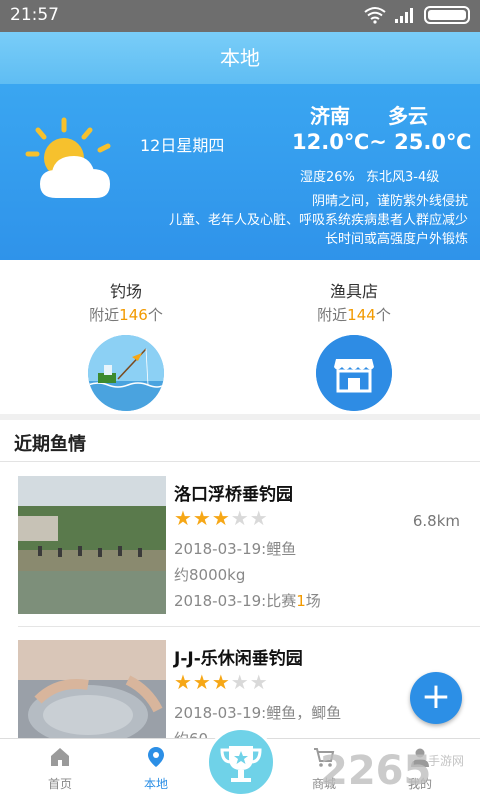 This screenshot has height=800, width=480. I want to click on app-bar: 本地, so click(240, 58).